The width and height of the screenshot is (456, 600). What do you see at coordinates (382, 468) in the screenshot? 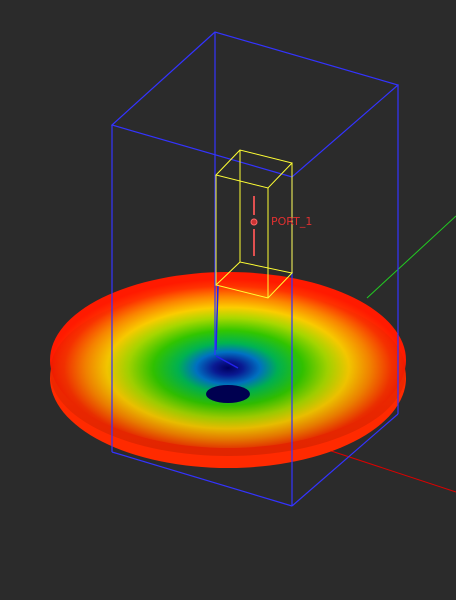
I see `x-axis` at bounding box center [382, 468].